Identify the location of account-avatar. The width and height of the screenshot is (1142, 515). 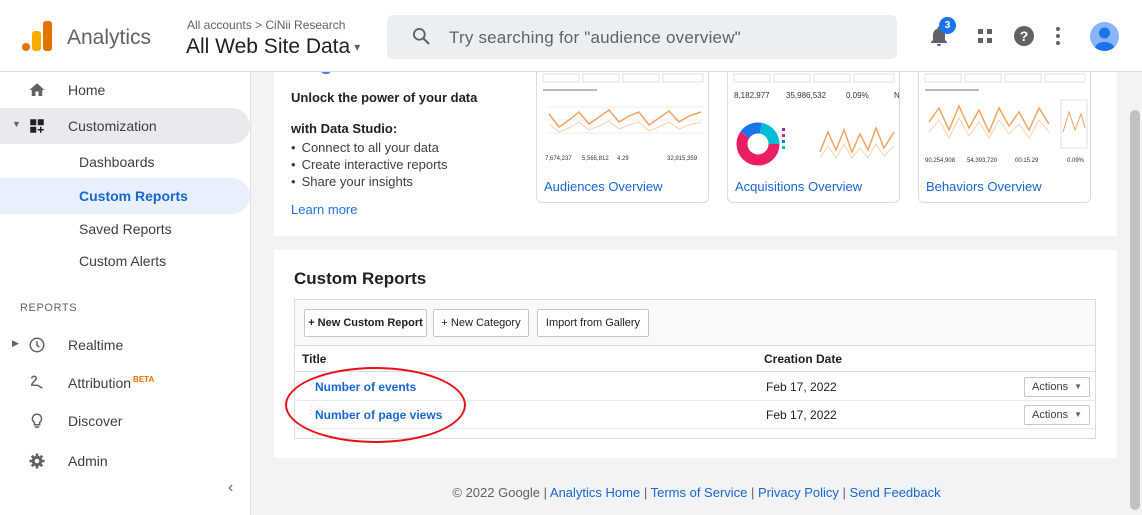
(1104, 36).